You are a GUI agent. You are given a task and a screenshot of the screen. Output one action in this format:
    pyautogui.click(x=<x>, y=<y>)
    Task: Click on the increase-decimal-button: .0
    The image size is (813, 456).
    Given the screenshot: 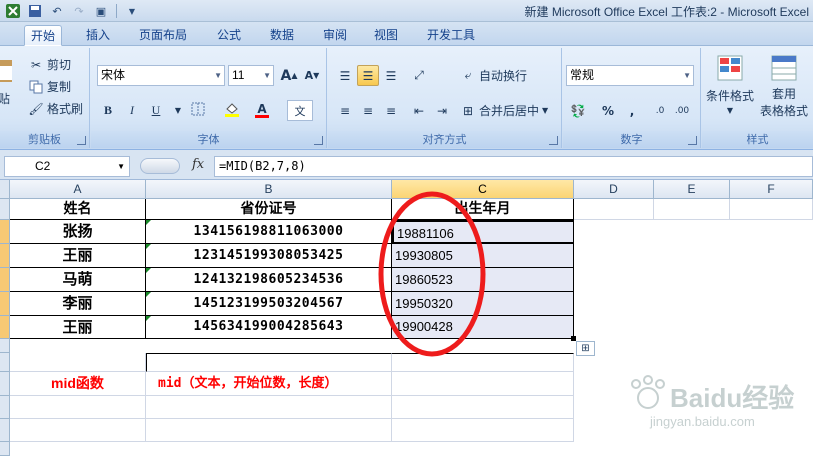 What is the action you would take?
    pyautogui.click(x=660, y=110)
    